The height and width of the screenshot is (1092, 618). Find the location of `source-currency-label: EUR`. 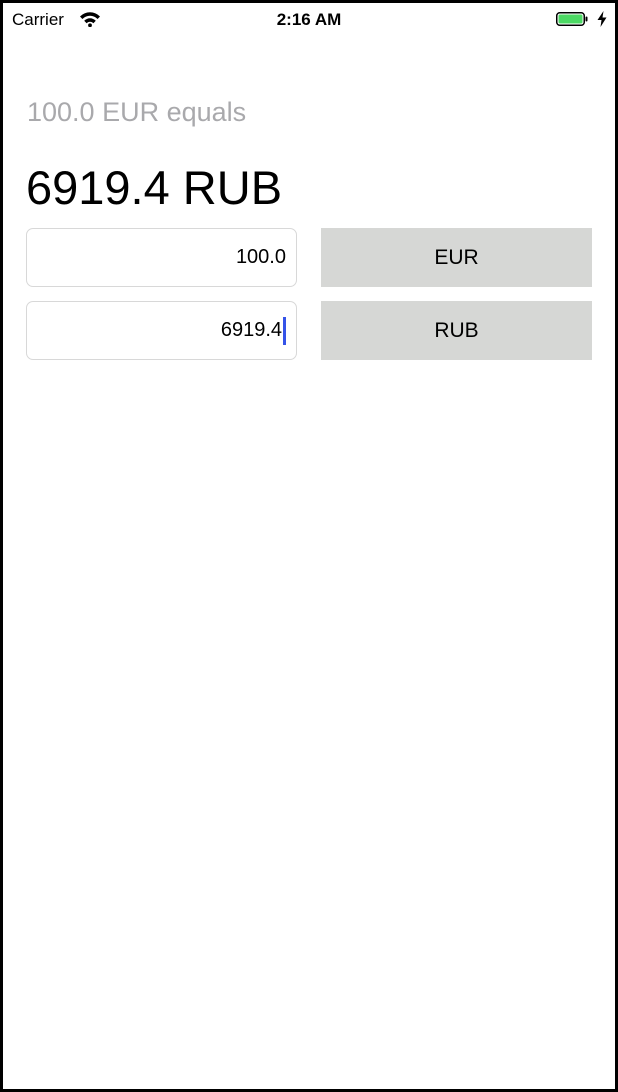

source-currency-label: EUR is located at coordinates (456, 257).